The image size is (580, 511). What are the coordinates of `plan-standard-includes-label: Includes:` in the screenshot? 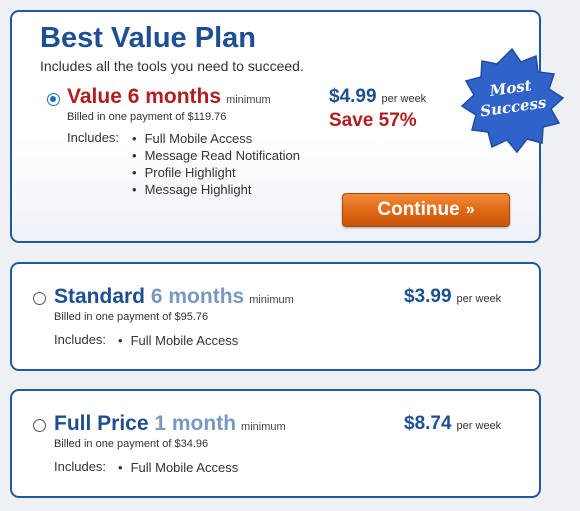 It's located at (80, 339).